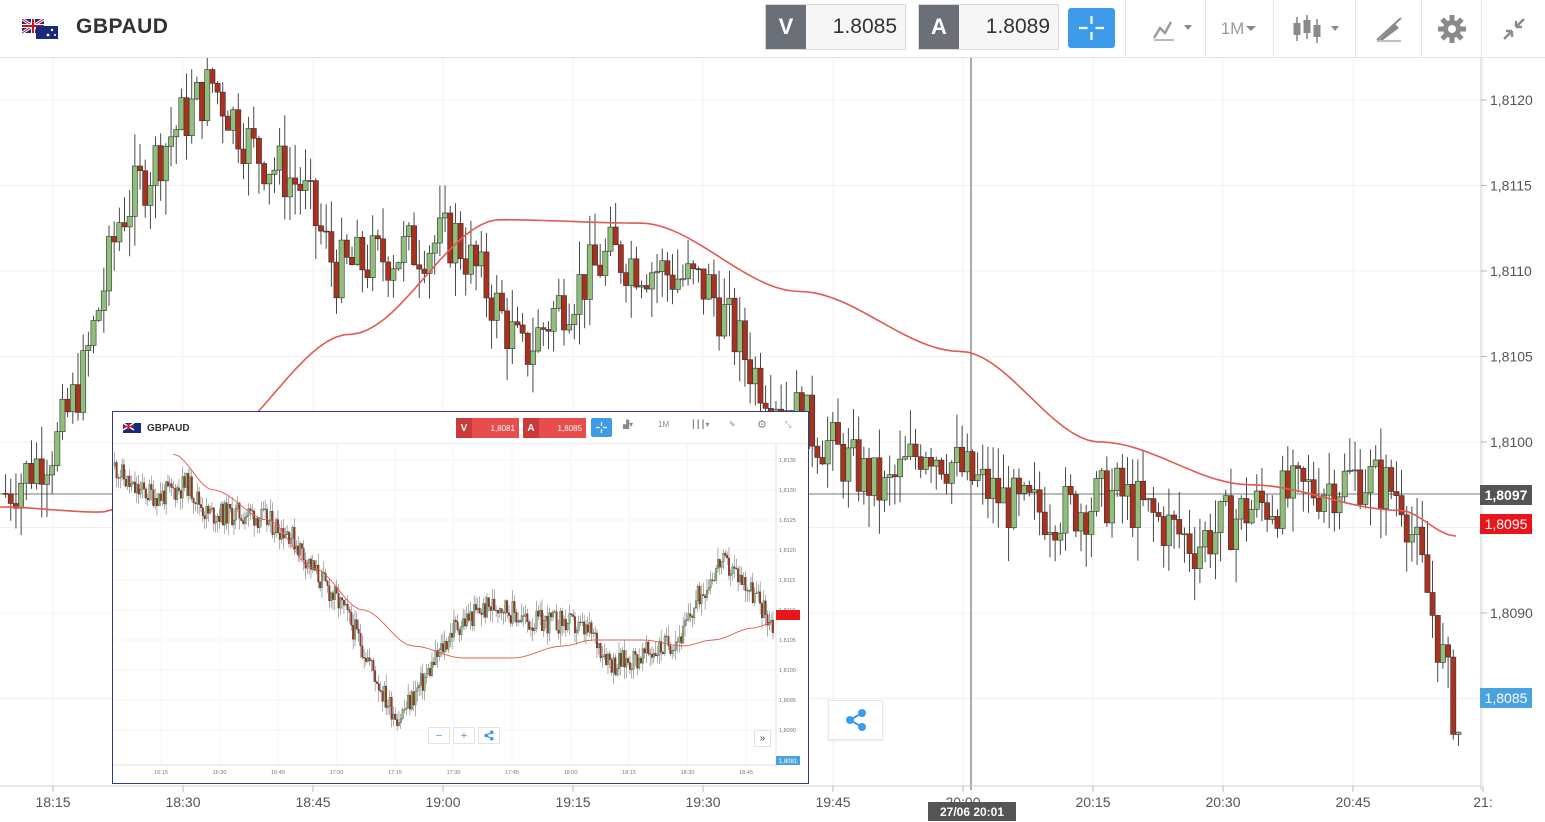  What do you see at coordinates (442, 802) in the screenshot?
I see `time-tick-label: 19:00` at bounding box center [442, 802].